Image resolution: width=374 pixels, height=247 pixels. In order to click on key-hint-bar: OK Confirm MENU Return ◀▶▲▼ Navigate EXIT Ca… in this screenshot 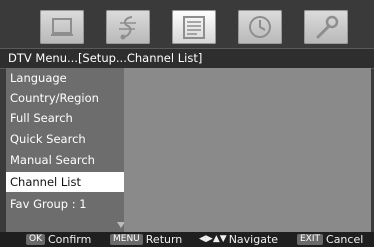, I will do `click(187, 239)`.